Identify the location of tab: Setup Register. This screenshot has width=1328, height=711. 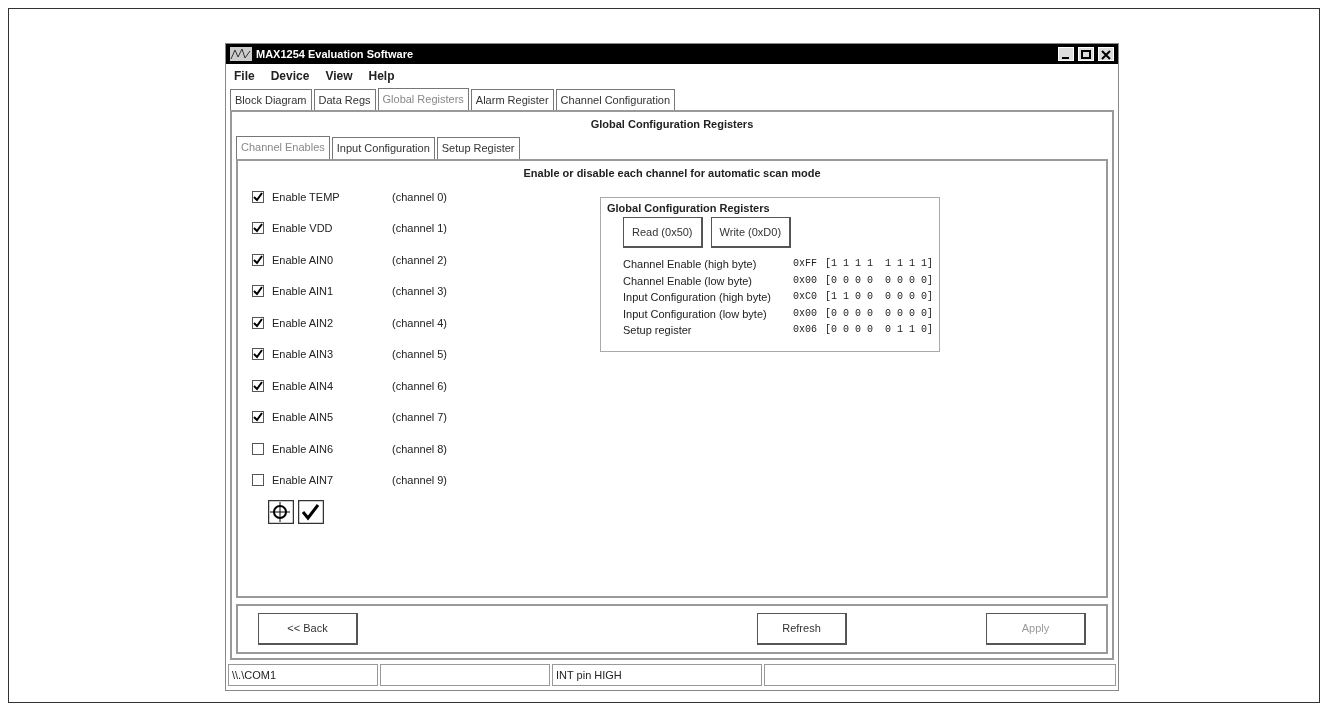
(478, 148).